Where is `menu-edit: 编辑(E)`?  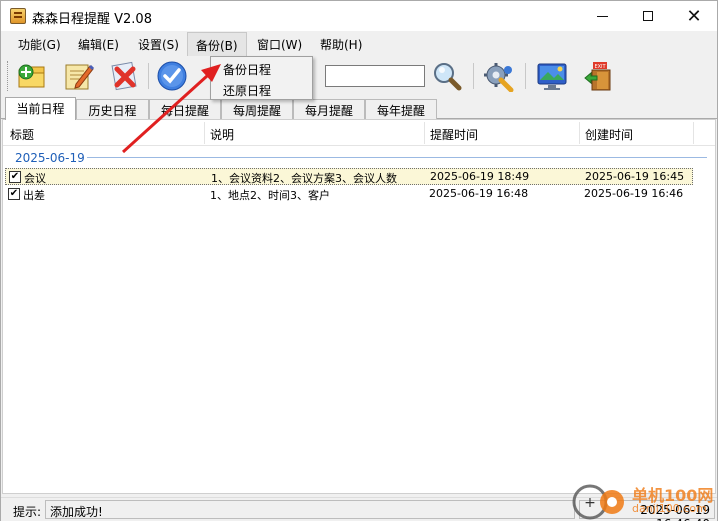
menu-edit: 编辑(E) is located at coordinates (98, 44).